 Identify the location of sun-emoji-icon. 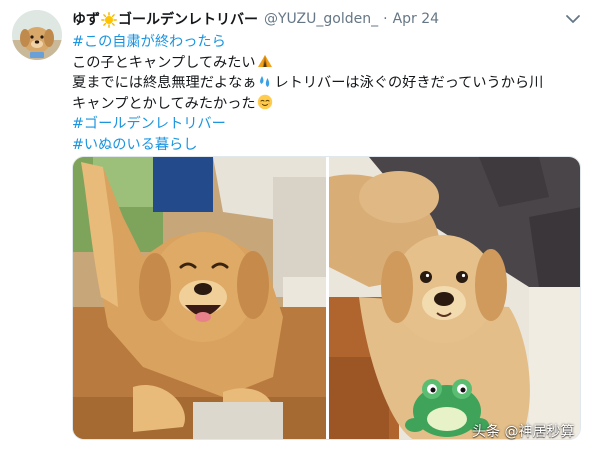
(109, 20).